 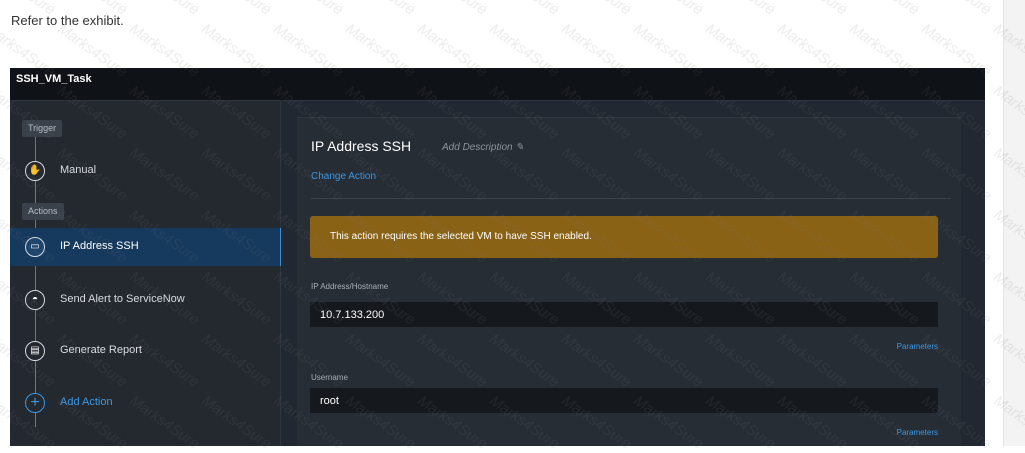 I want to click on terminal-icon: ▭, so click(x=35, y=247).